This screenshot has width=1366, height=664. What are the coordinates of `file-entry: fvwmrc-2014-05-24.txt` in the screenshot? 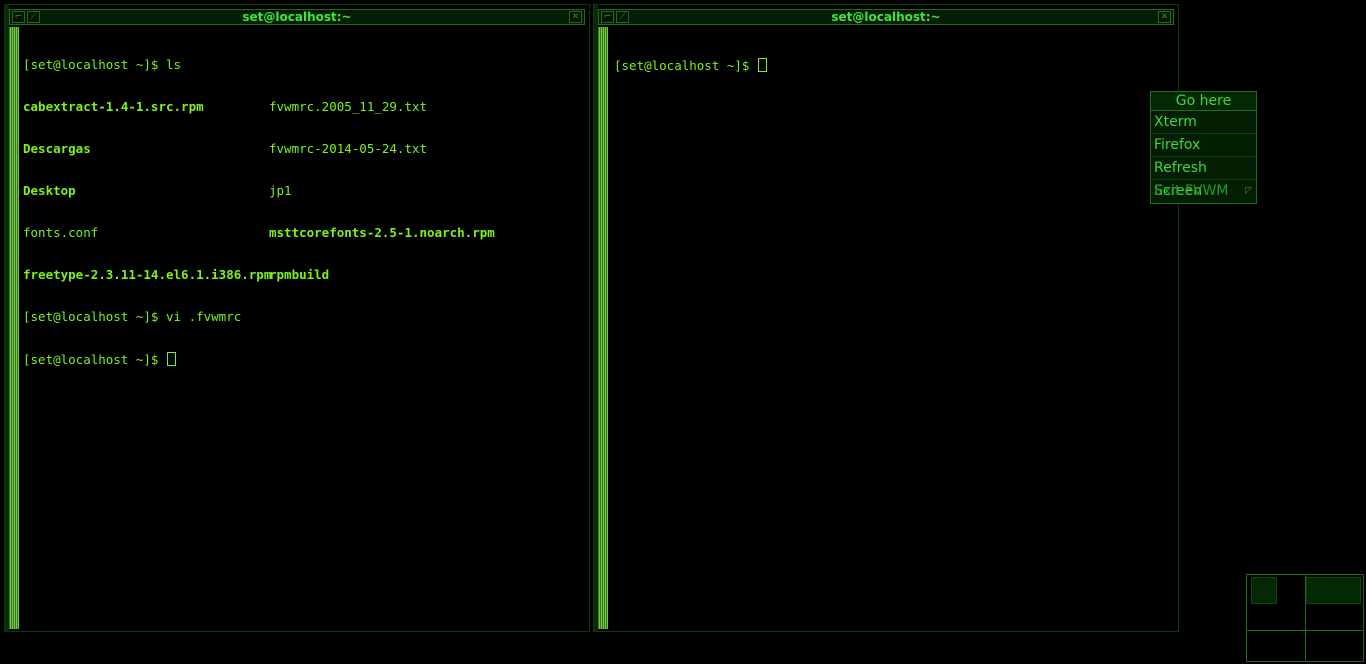 It's located at (348, 148).